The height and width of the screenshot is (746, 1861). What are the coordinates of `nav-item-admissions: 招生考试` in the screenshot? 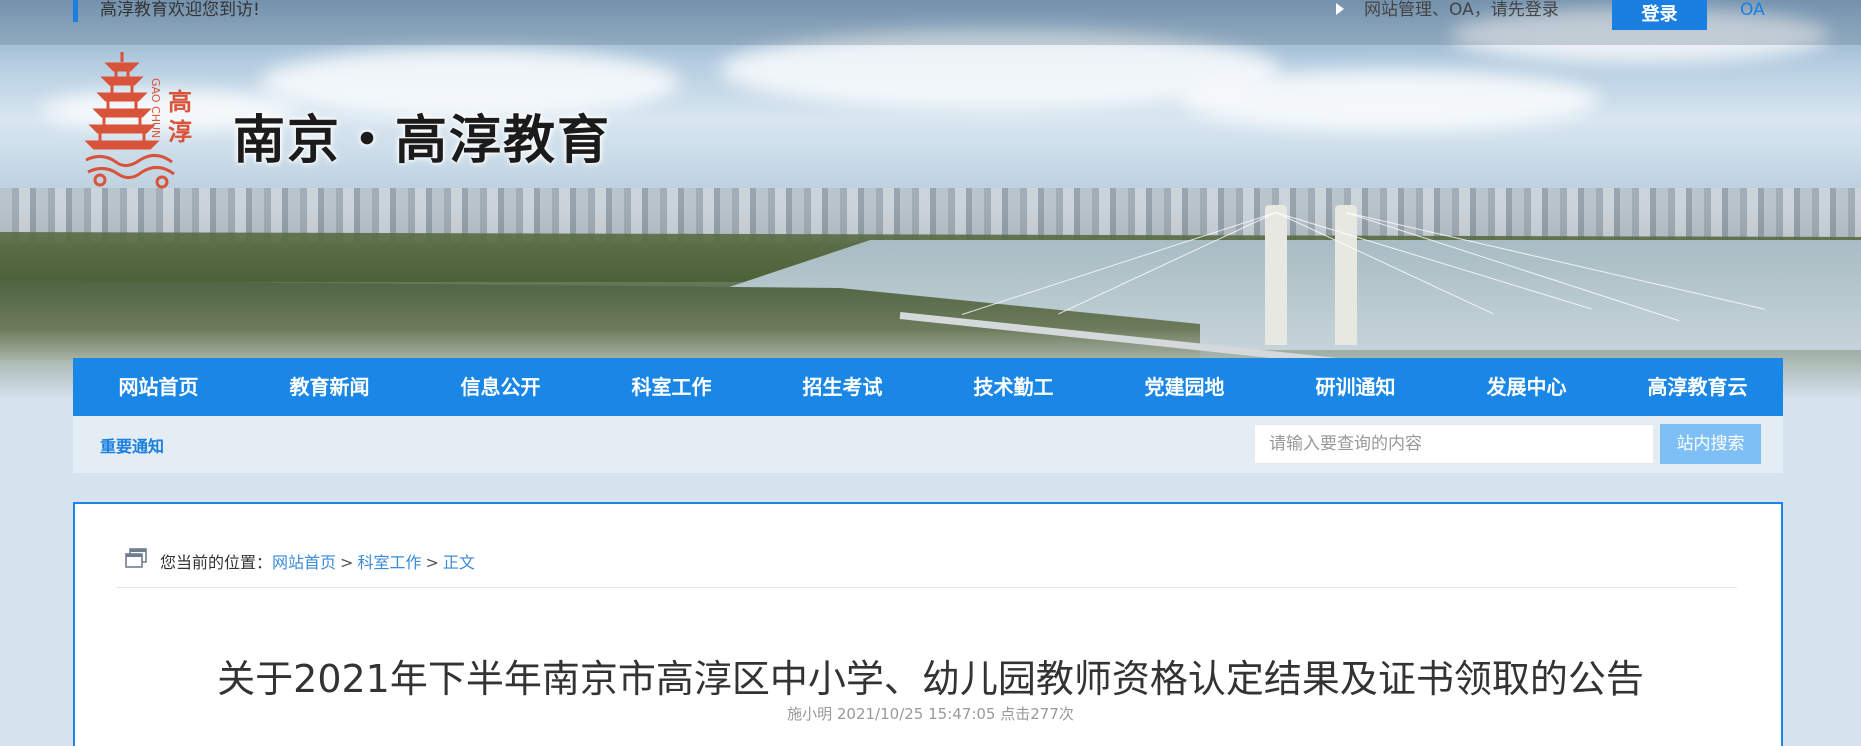 It's located at (842, 387).